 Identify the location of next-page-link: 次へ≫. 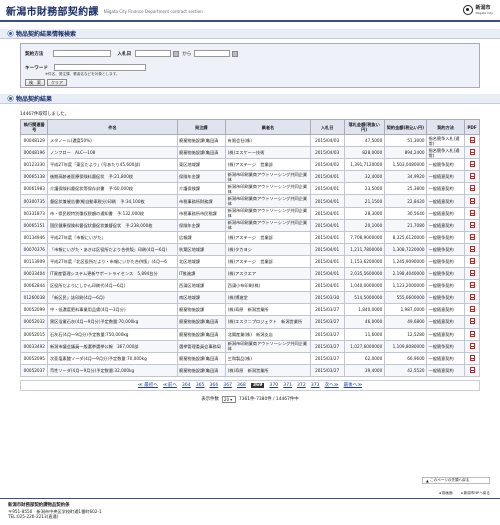
(332, 385).